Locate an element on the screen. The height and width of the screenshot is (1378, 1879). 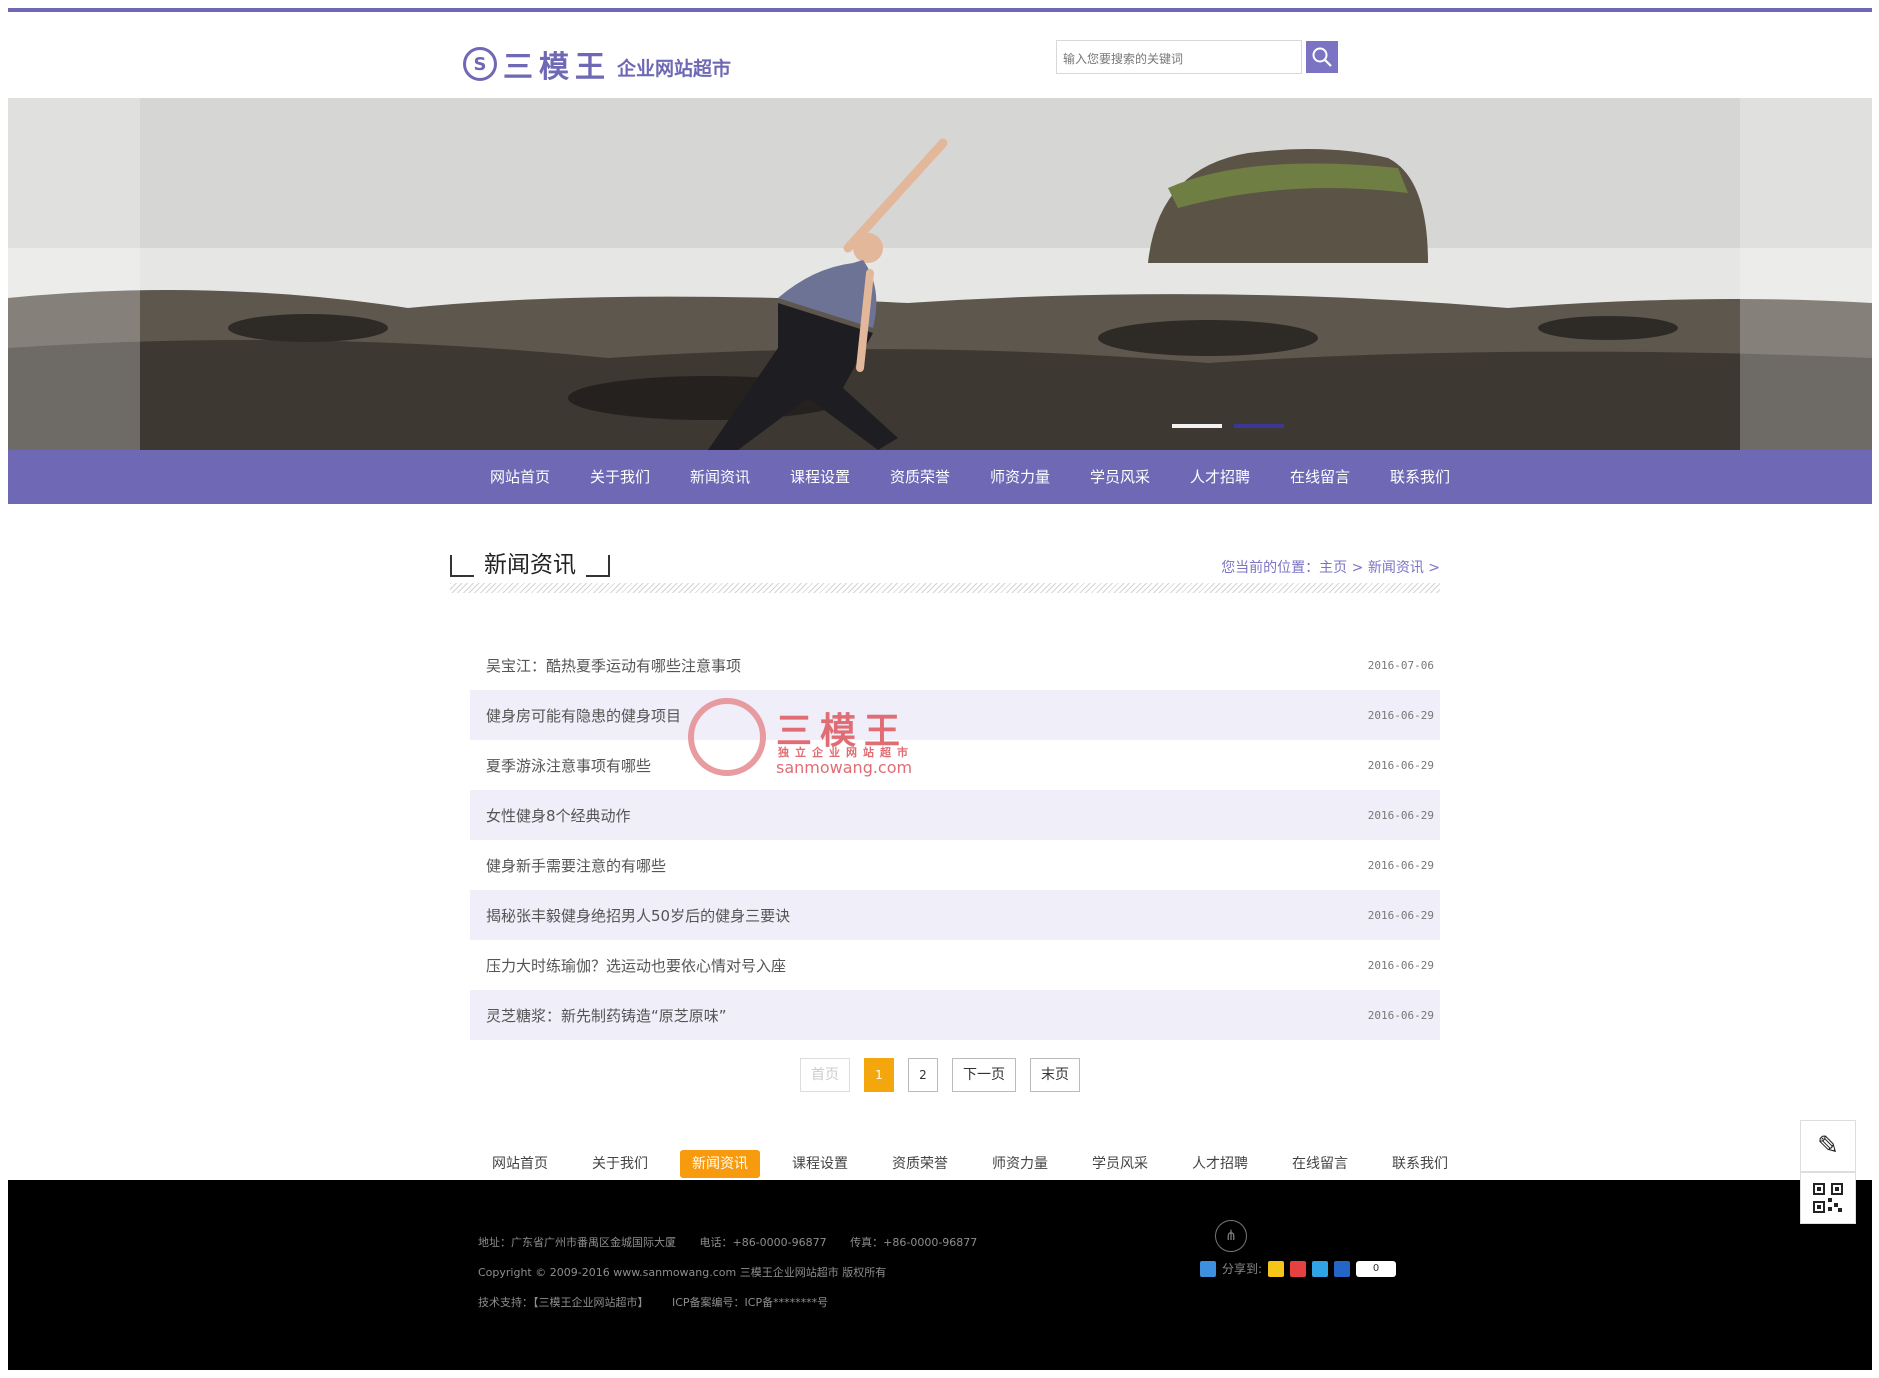
list-item: 夏季游泳注意事项有哪些 2016-06-29 is located at coordinates (955, 765).